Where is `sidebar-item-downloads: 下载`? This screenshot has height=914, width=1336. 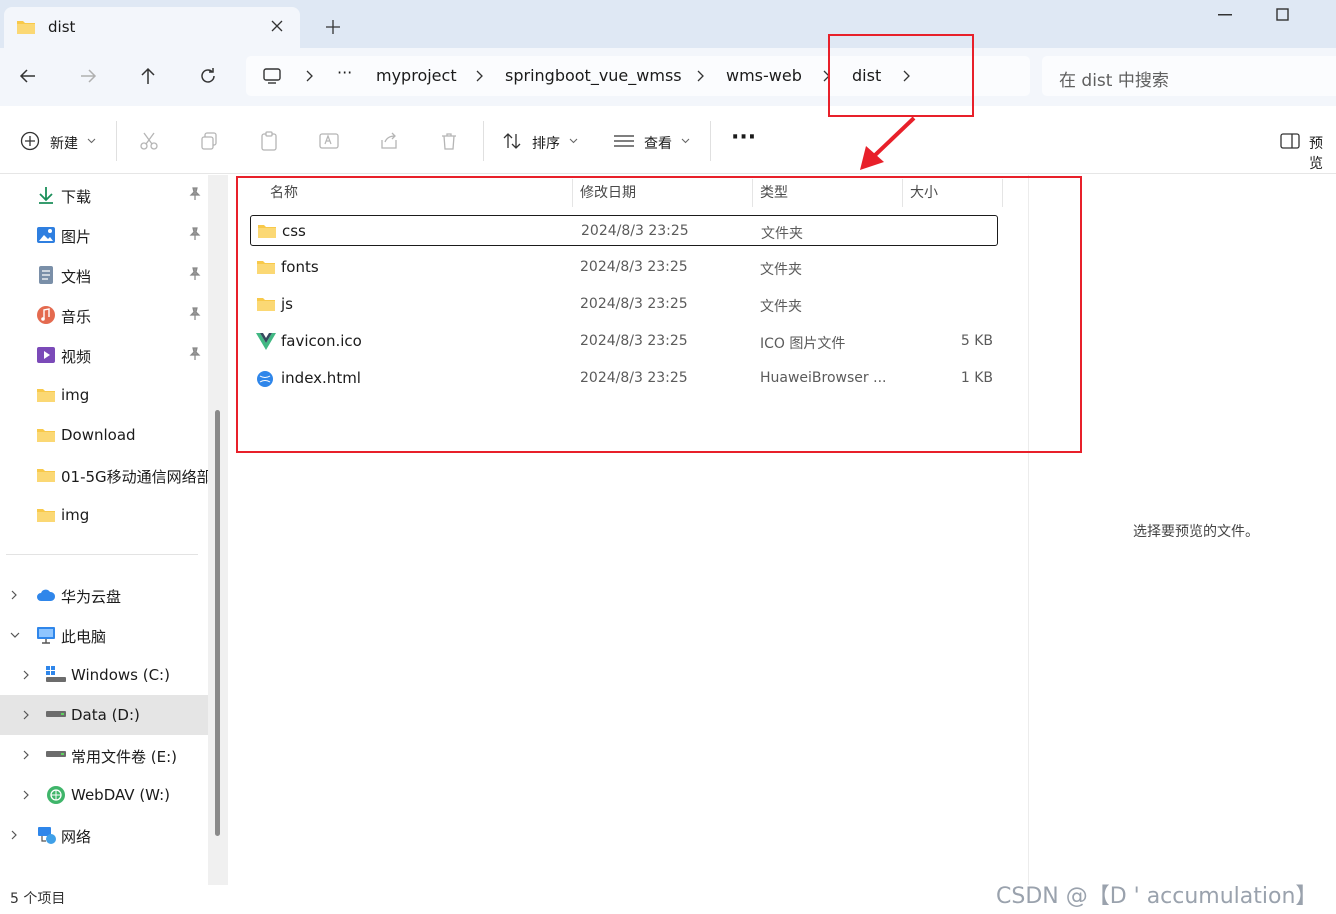
sidebar-item-downloads: 下载 is located at coordinates (104, 195).